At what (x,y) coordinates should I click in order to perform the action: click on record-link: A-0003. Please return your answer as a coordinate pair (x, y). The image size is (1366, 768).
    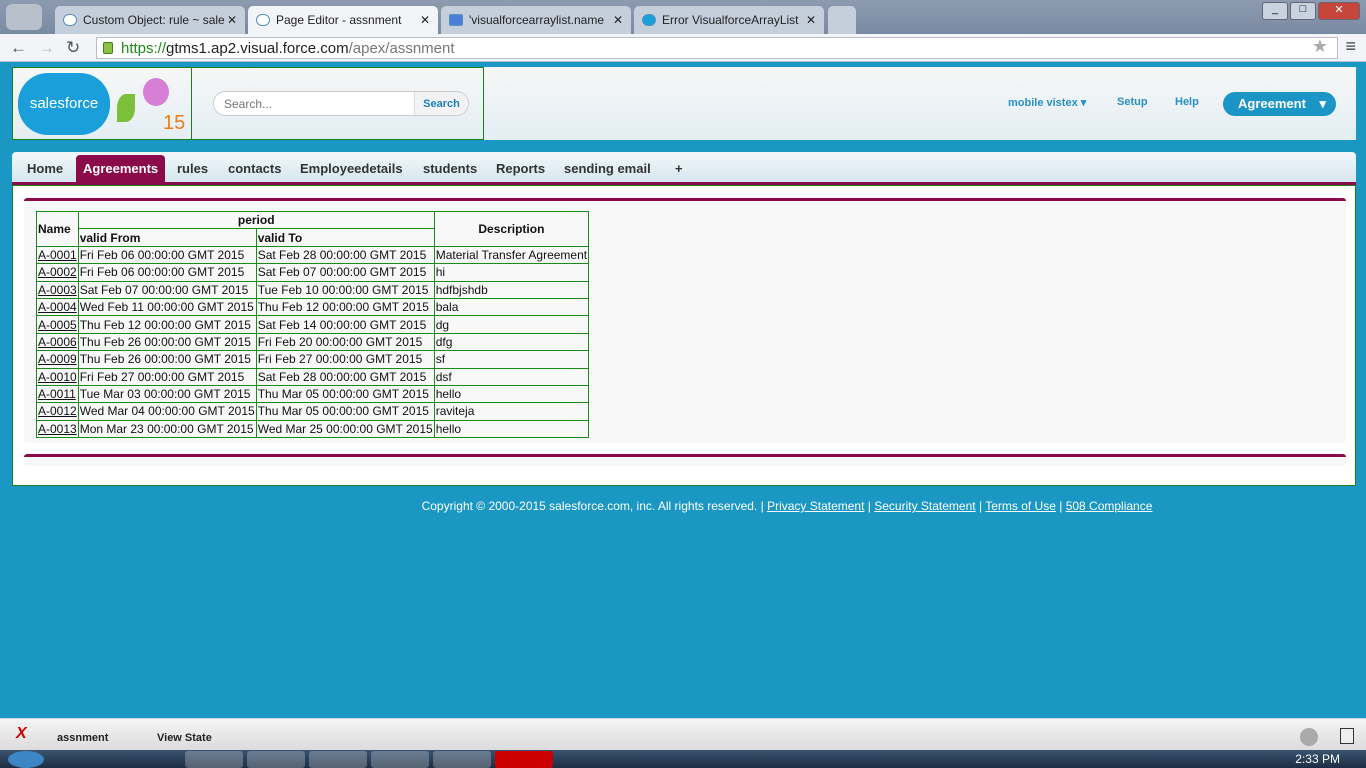
    Looking at the image, I should click on (57, 290).